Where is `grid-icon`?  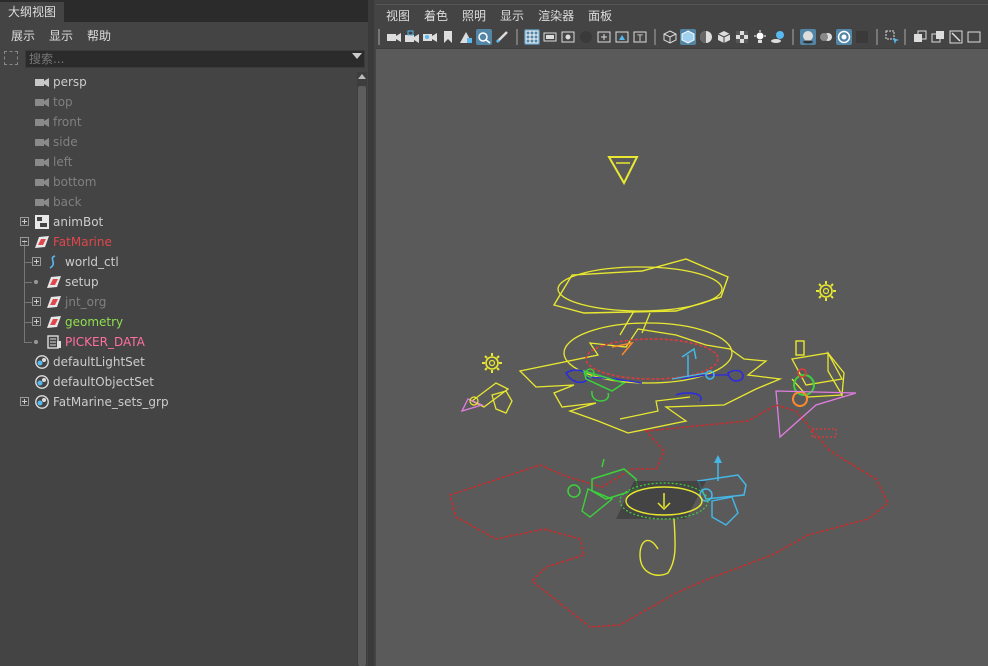 grid-icon is located at coordinates (532, 37).